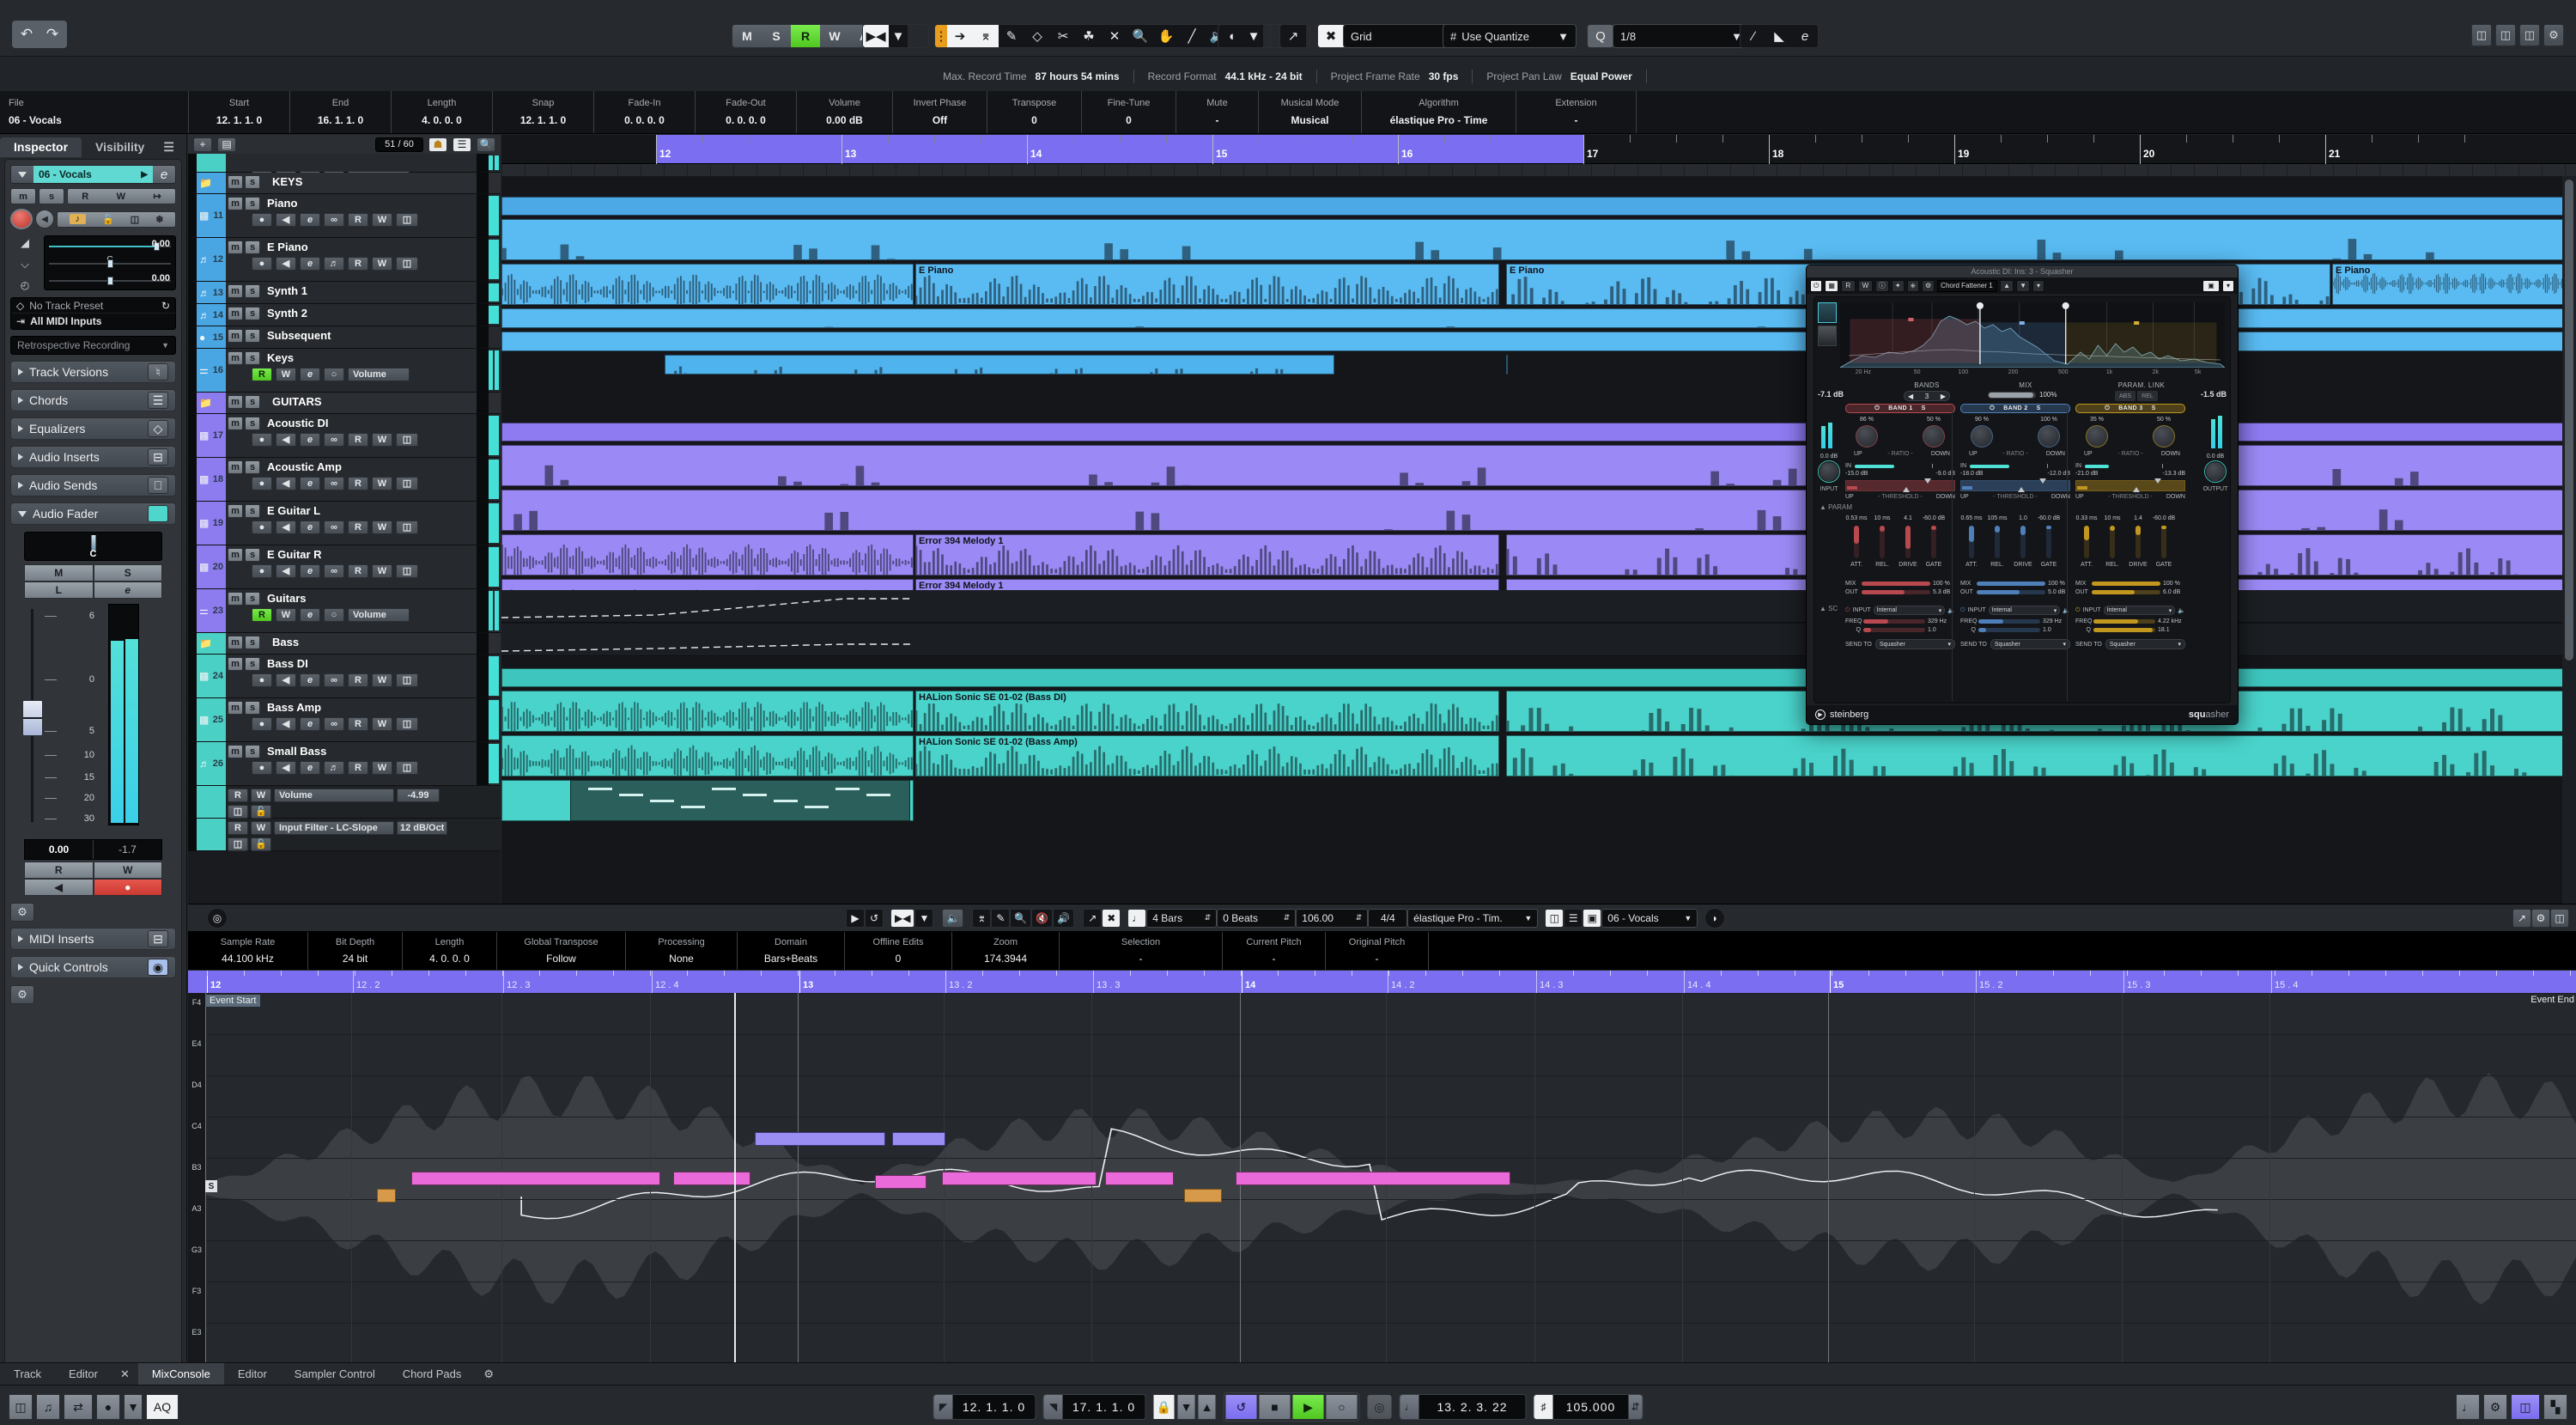 This screenshot has width=2576, height=1425. I want to click on threshold-bar, so click(1900, 485).